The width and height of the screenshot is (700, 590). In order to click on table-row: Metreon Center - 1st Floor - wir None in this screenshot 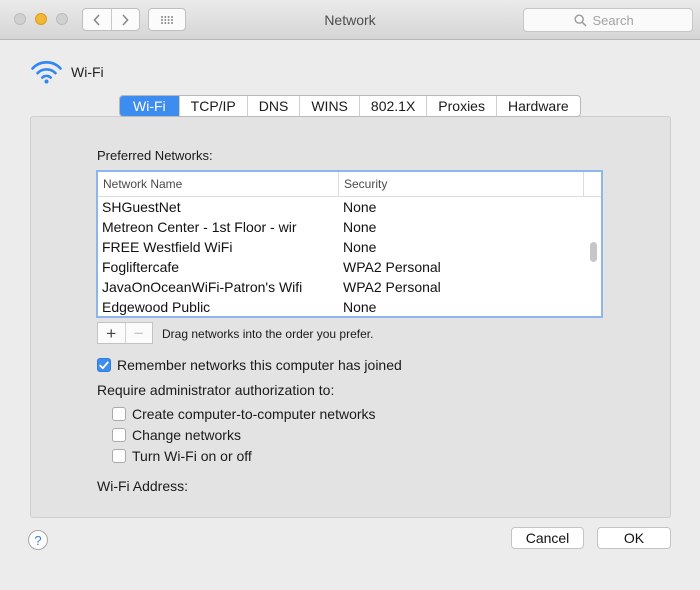, I will do `click(349, 227)`.